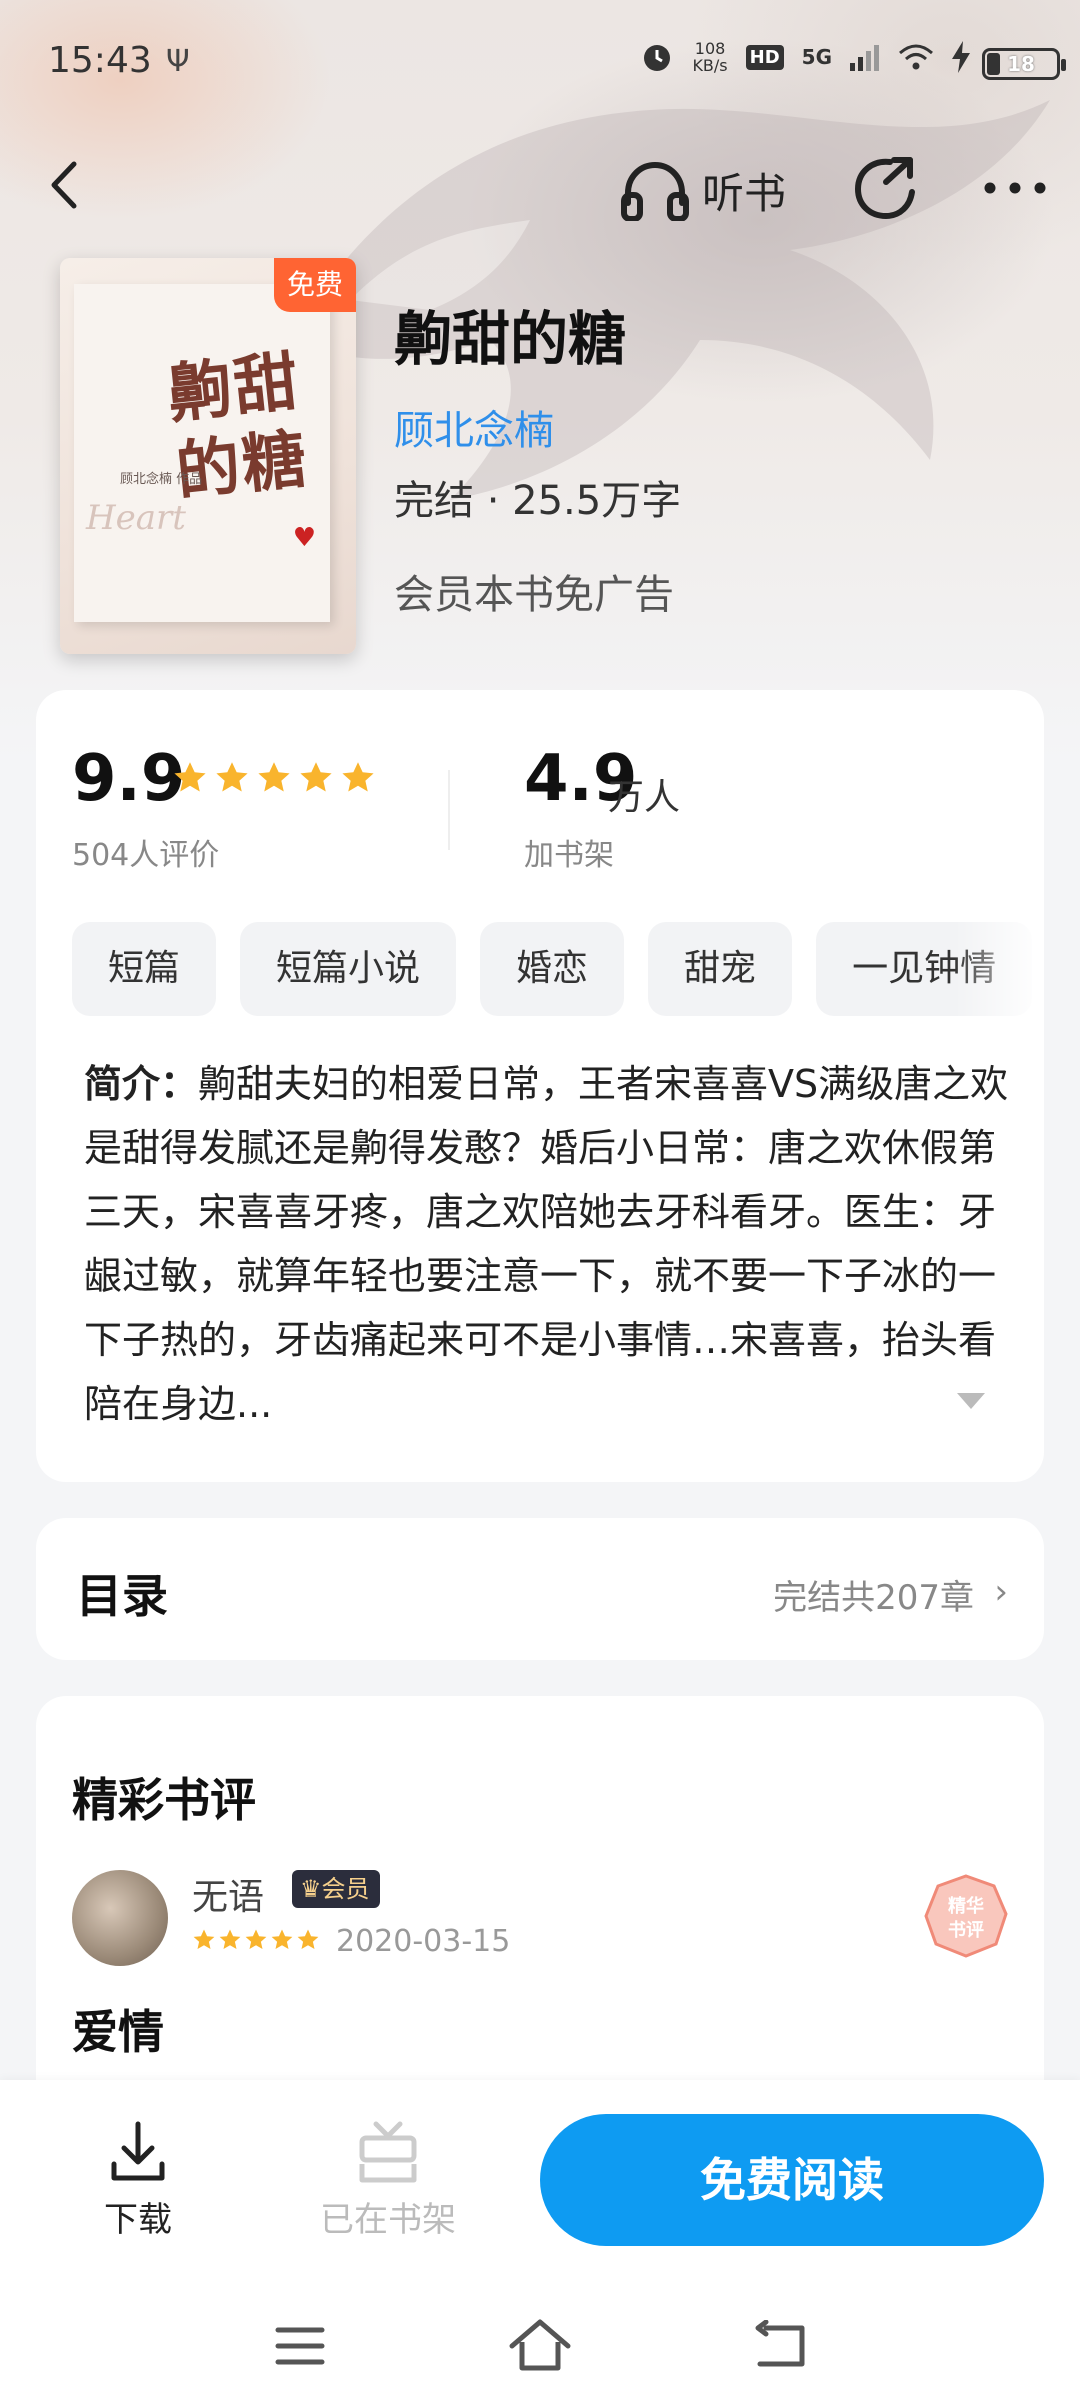  I want to click on recent-apps-icon, so click(300, 2346).